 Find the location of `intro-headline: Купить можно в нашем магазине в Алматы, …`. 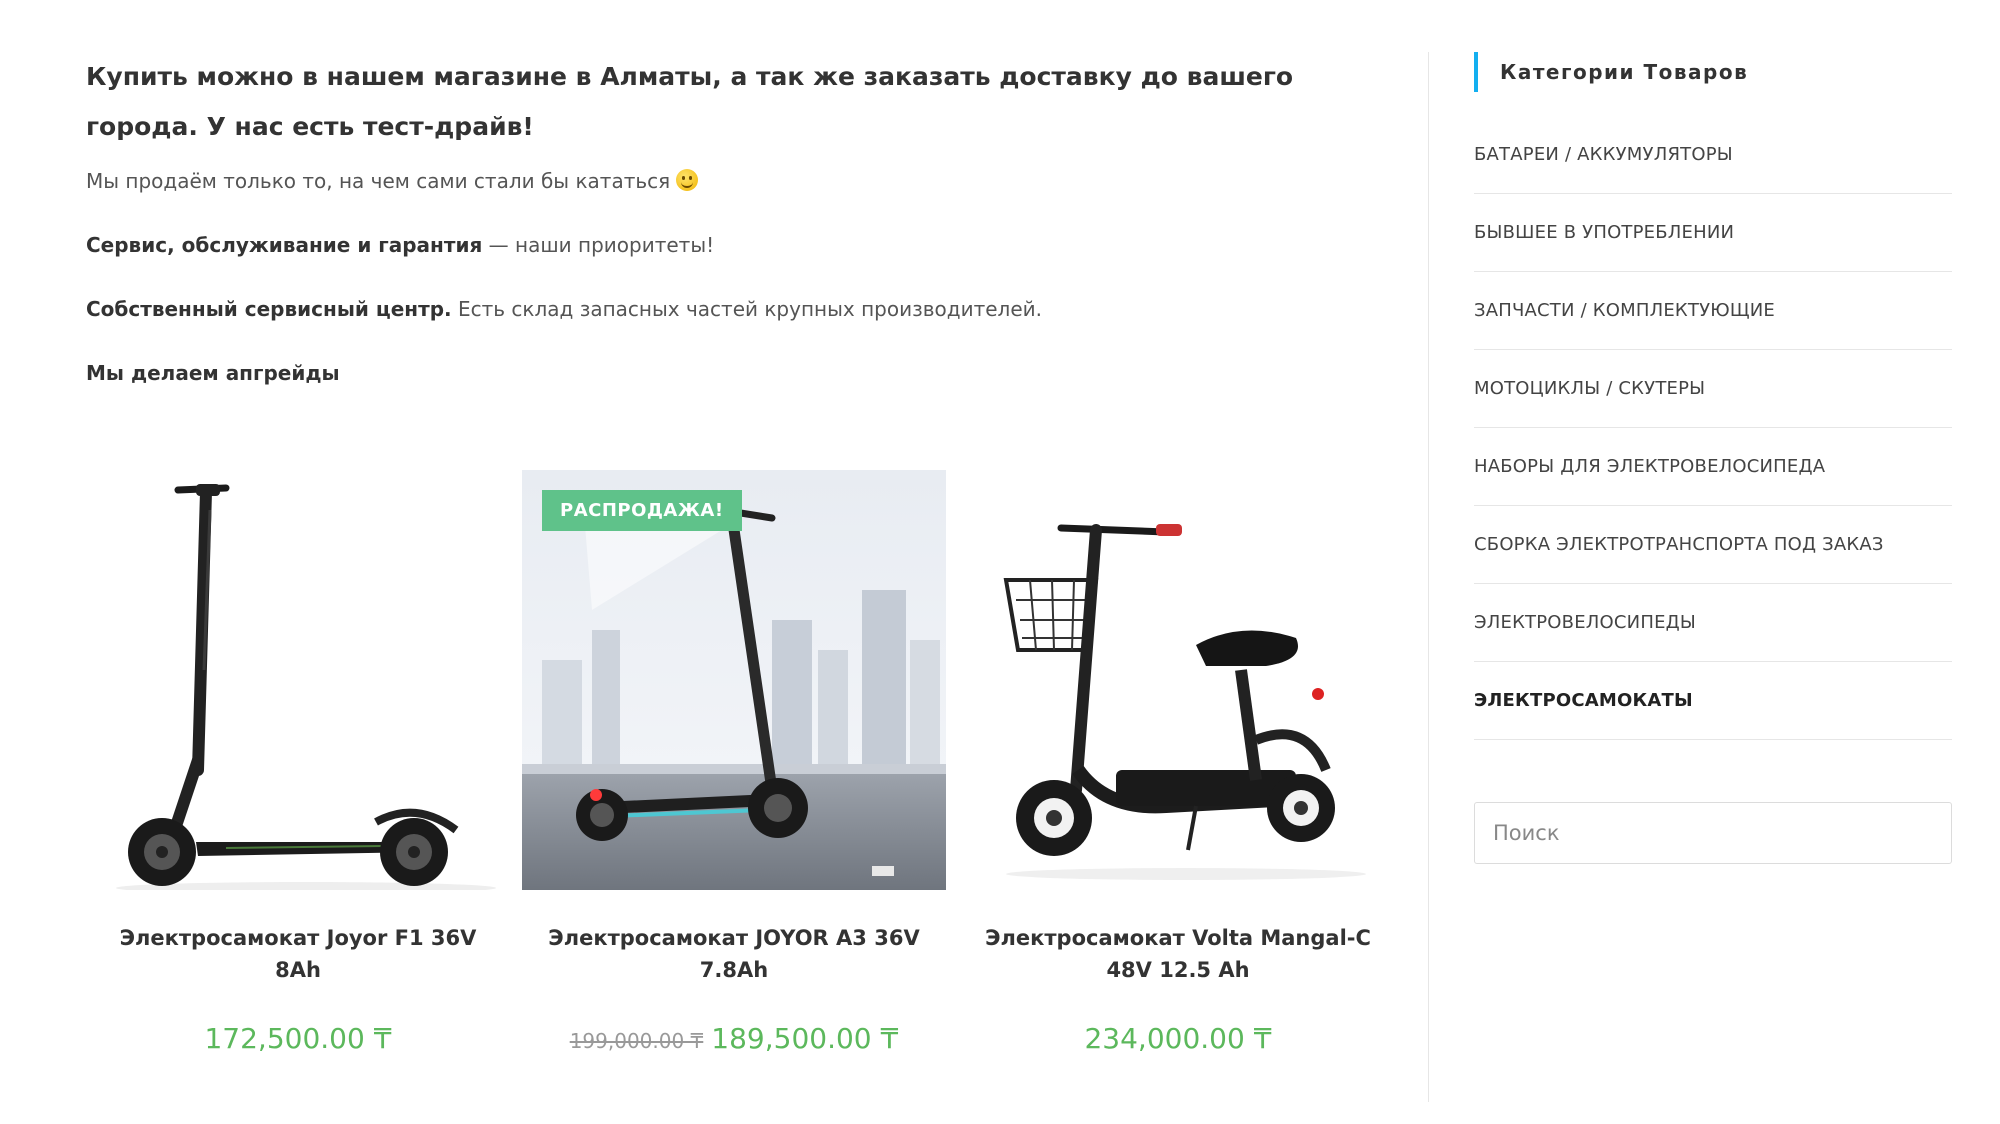

intro-headline: Купить можно в нашем магазине в Алматы, … is located at coordinates (690, 101).